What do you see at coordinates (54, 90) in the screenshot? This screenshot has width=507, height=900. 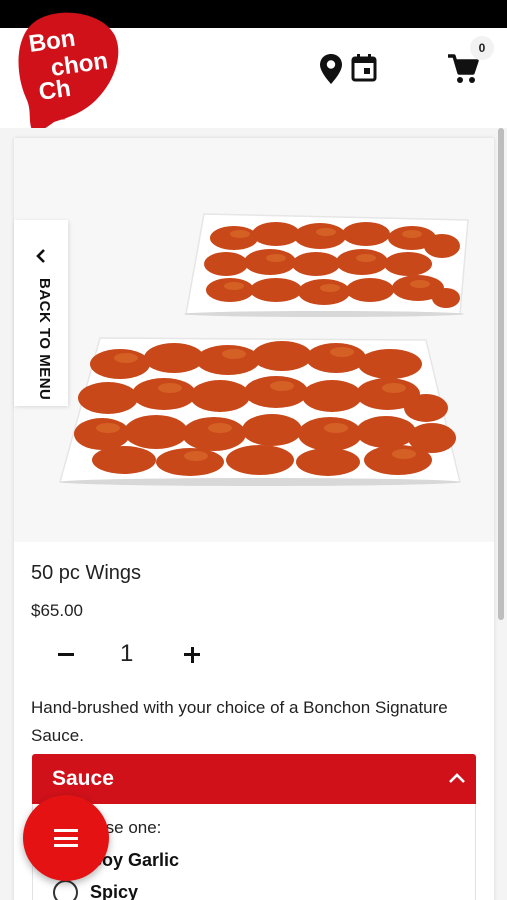 I see `svg-text: Ch` at bounding box center [54, 90].